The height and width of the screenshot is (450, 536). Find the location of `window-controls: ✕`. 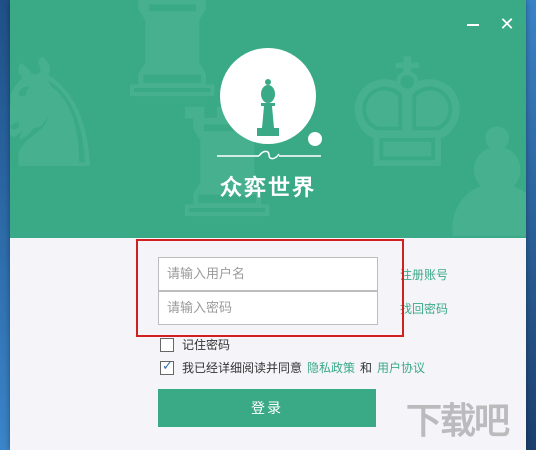

window-controls: ✕ is located at coordinates (490, 25).